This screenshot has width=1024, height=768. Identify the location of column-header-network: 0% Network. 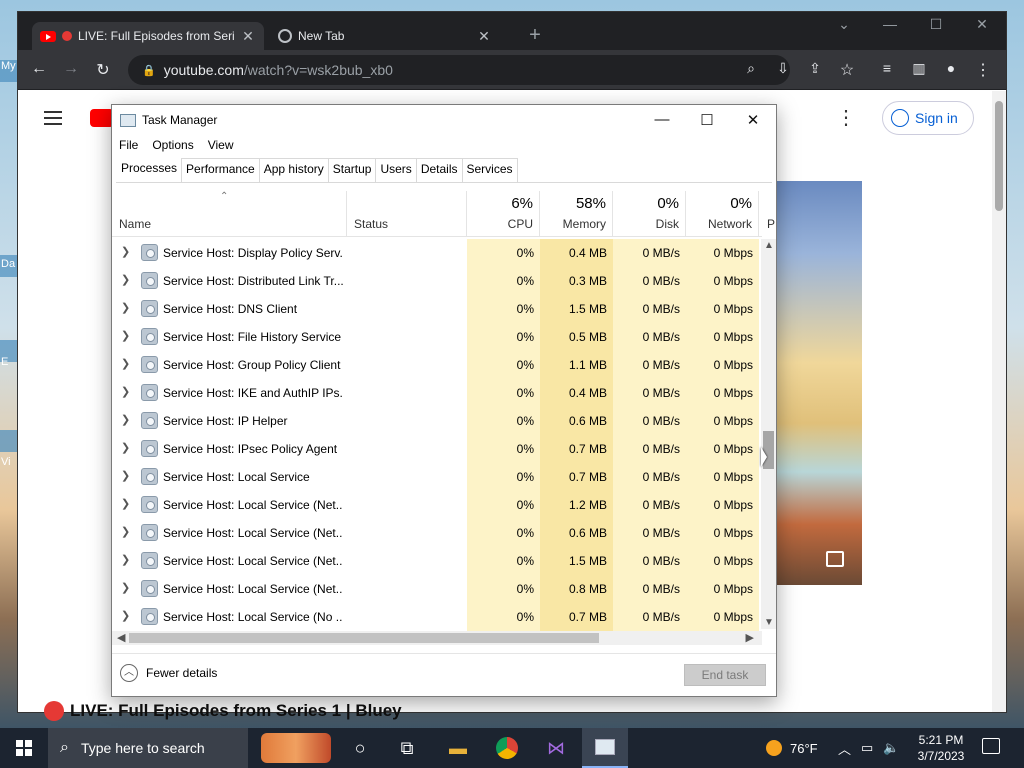
(722, 214).